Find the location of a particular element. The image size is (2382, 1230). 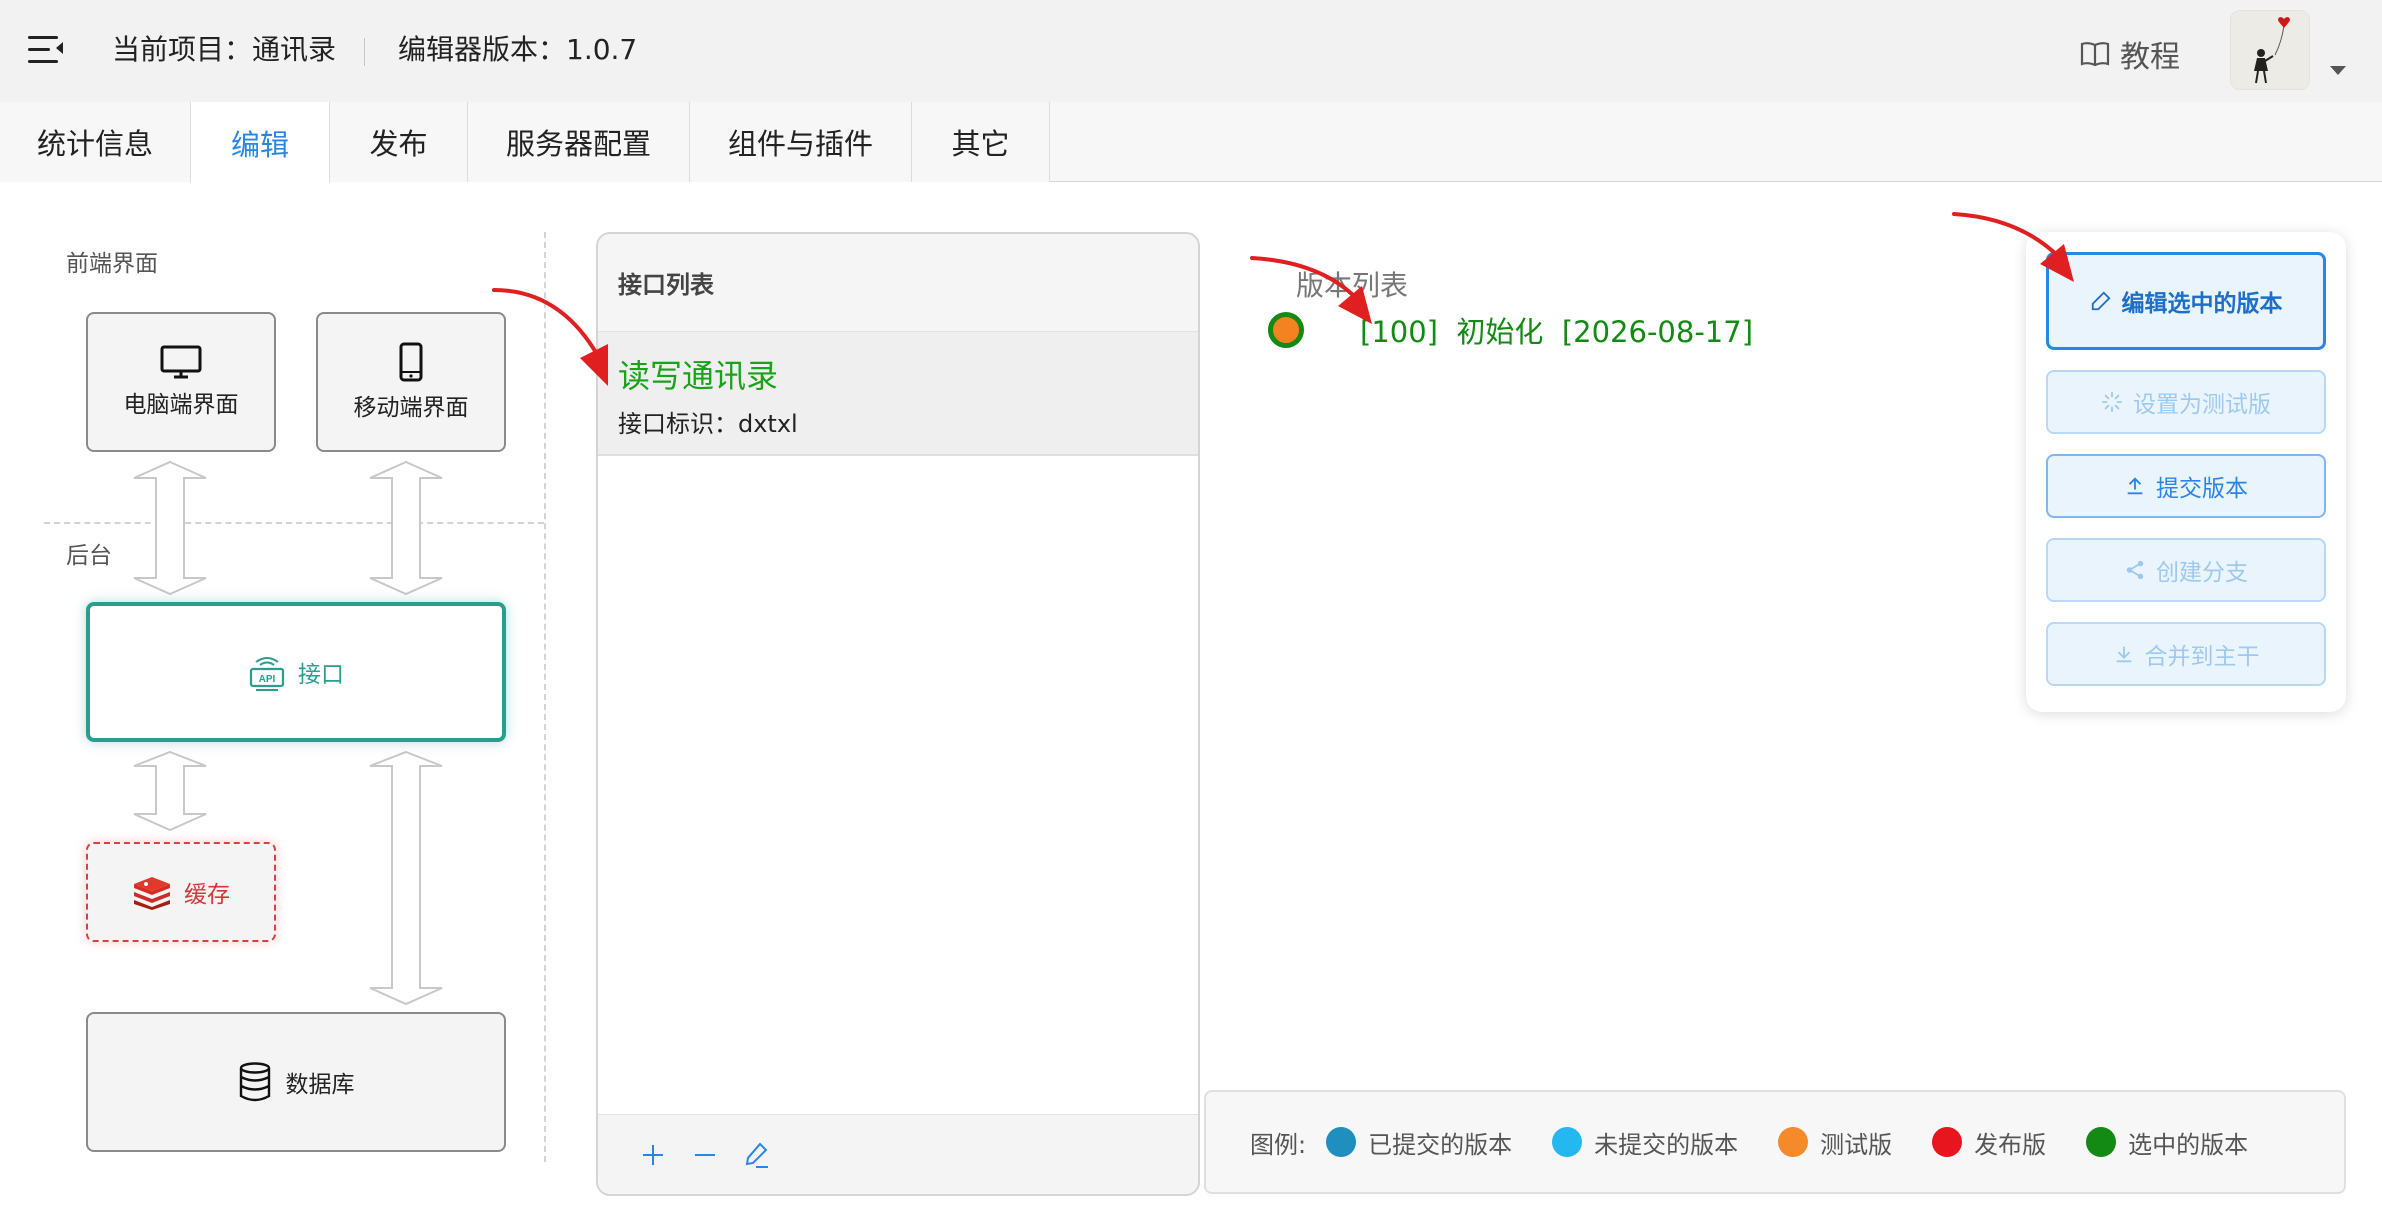

api-icon: API is located at coordinates (267, 674).